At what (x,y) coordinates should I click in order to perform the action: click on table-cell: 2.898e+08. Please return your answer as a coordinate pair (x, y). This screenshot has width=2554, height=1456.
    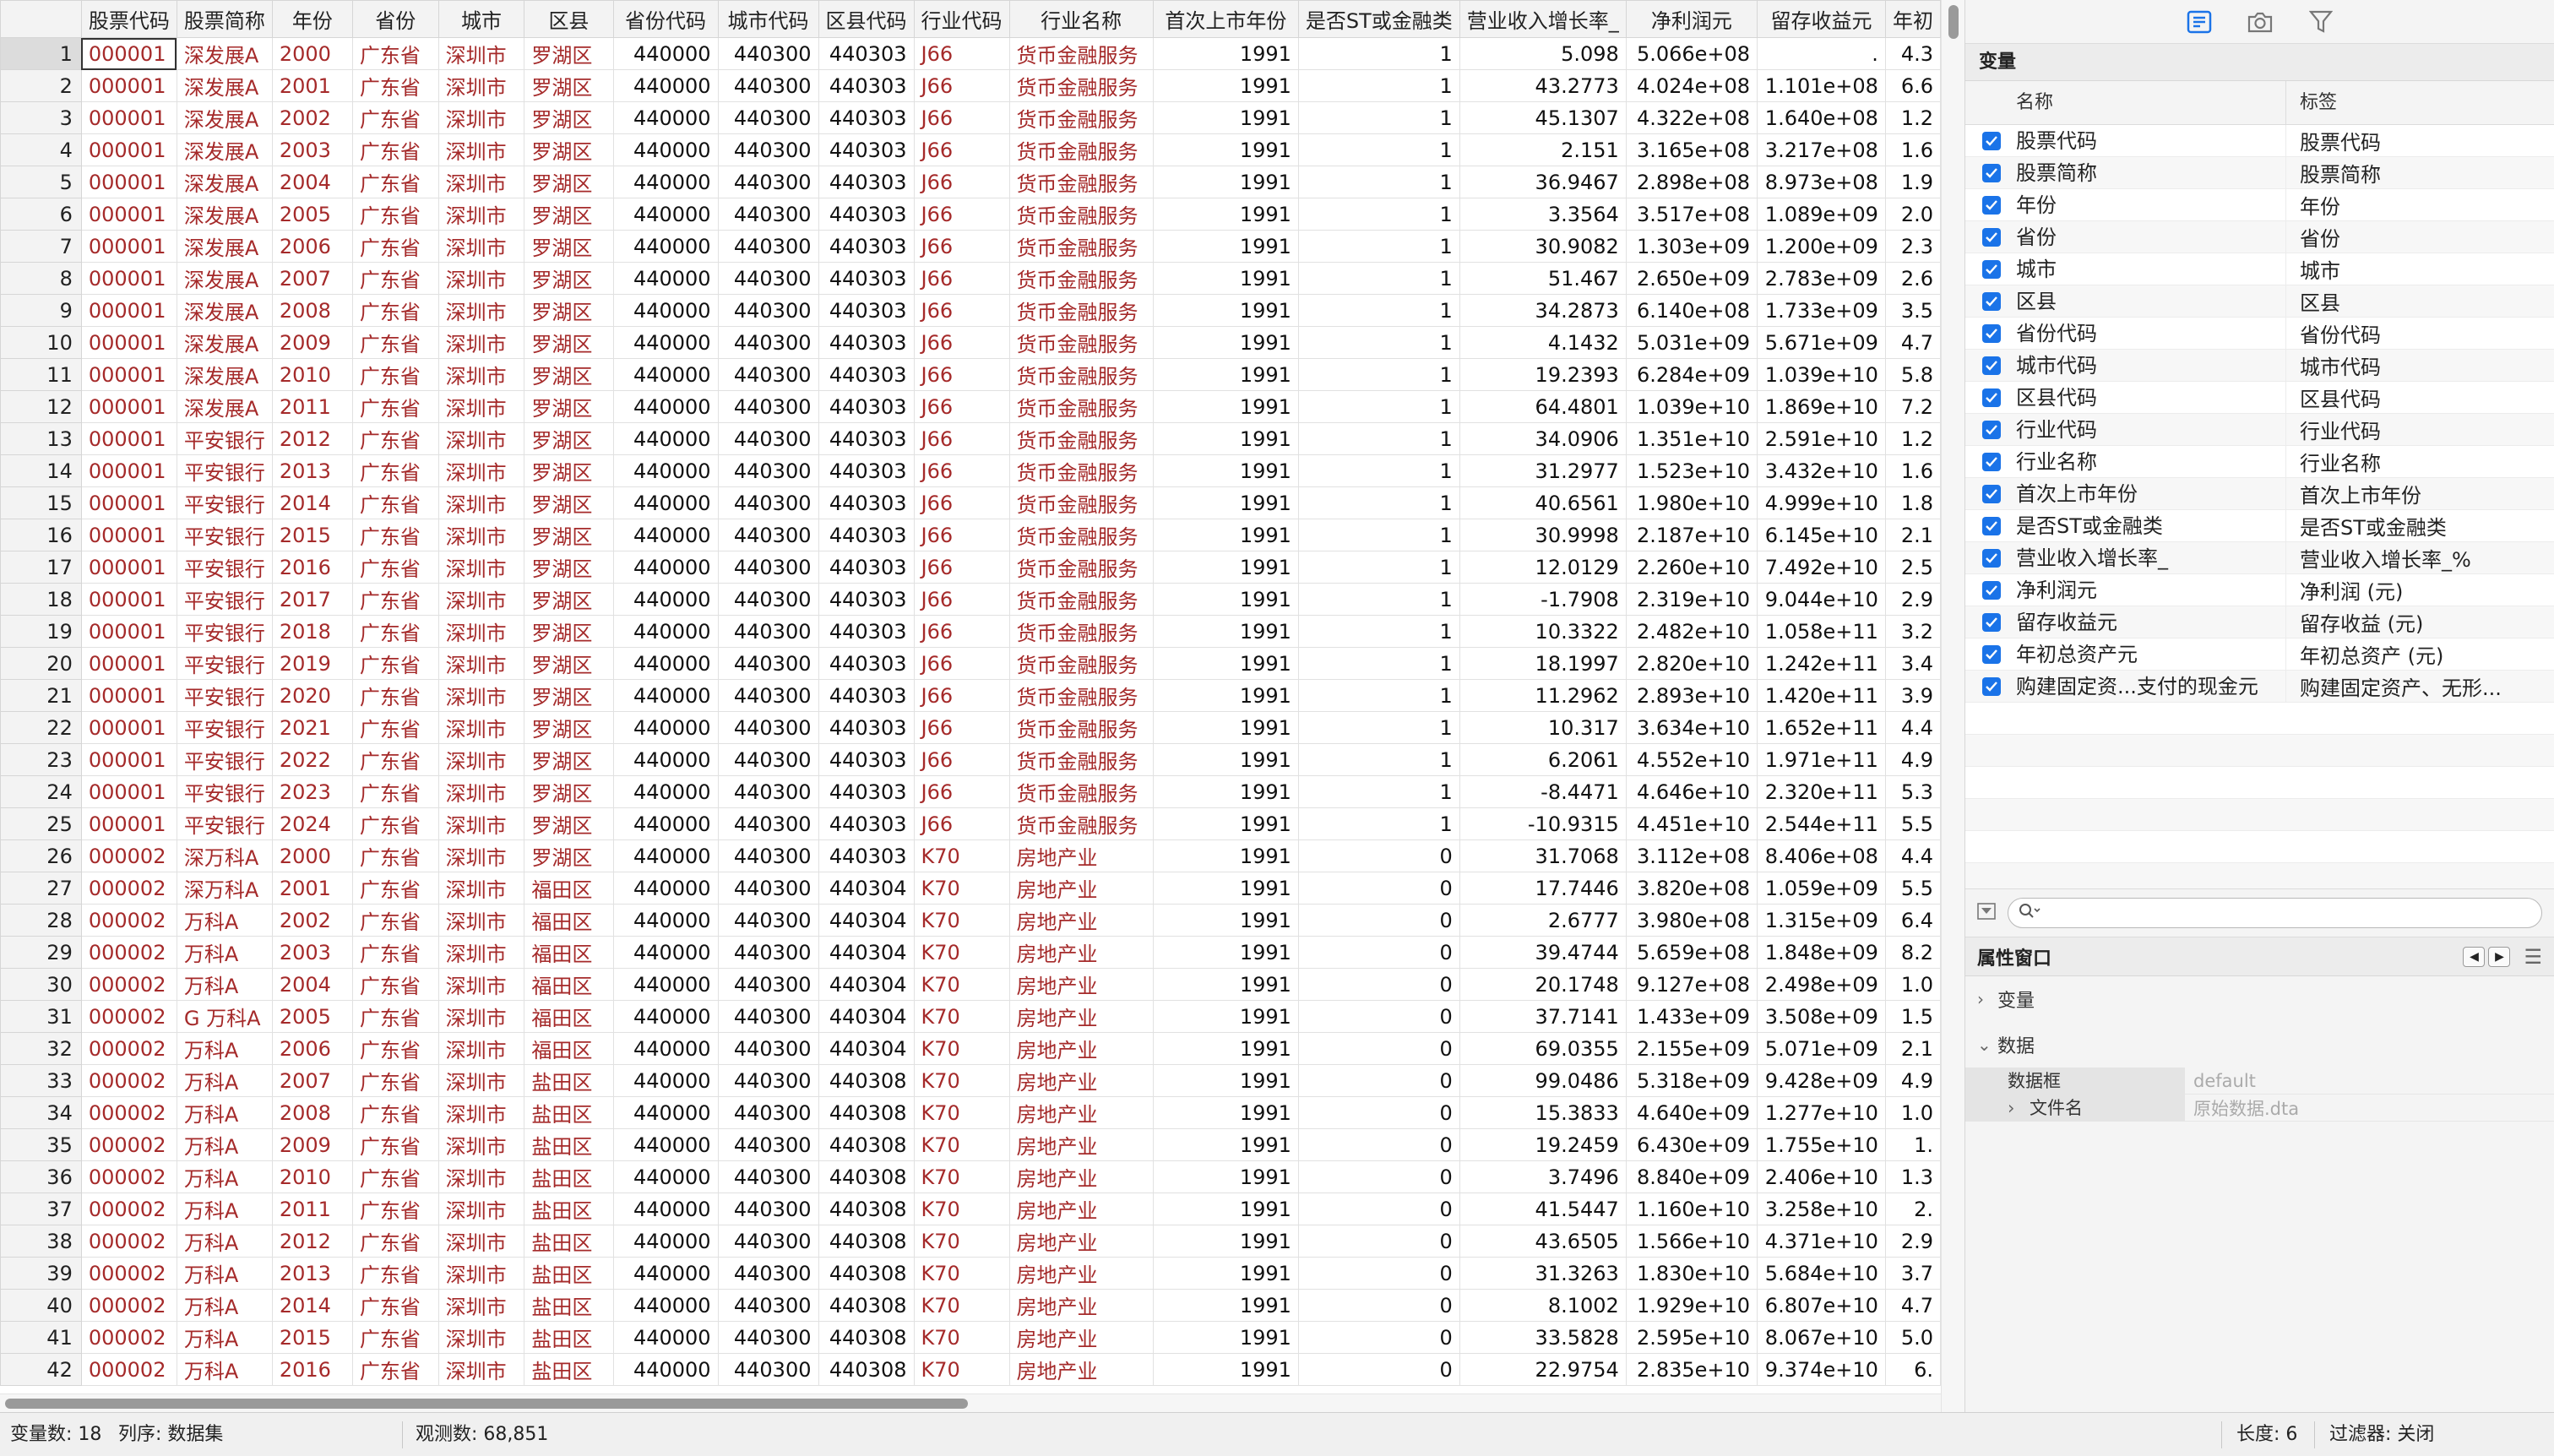
    Looking at the image, I should click on (1691, 182).